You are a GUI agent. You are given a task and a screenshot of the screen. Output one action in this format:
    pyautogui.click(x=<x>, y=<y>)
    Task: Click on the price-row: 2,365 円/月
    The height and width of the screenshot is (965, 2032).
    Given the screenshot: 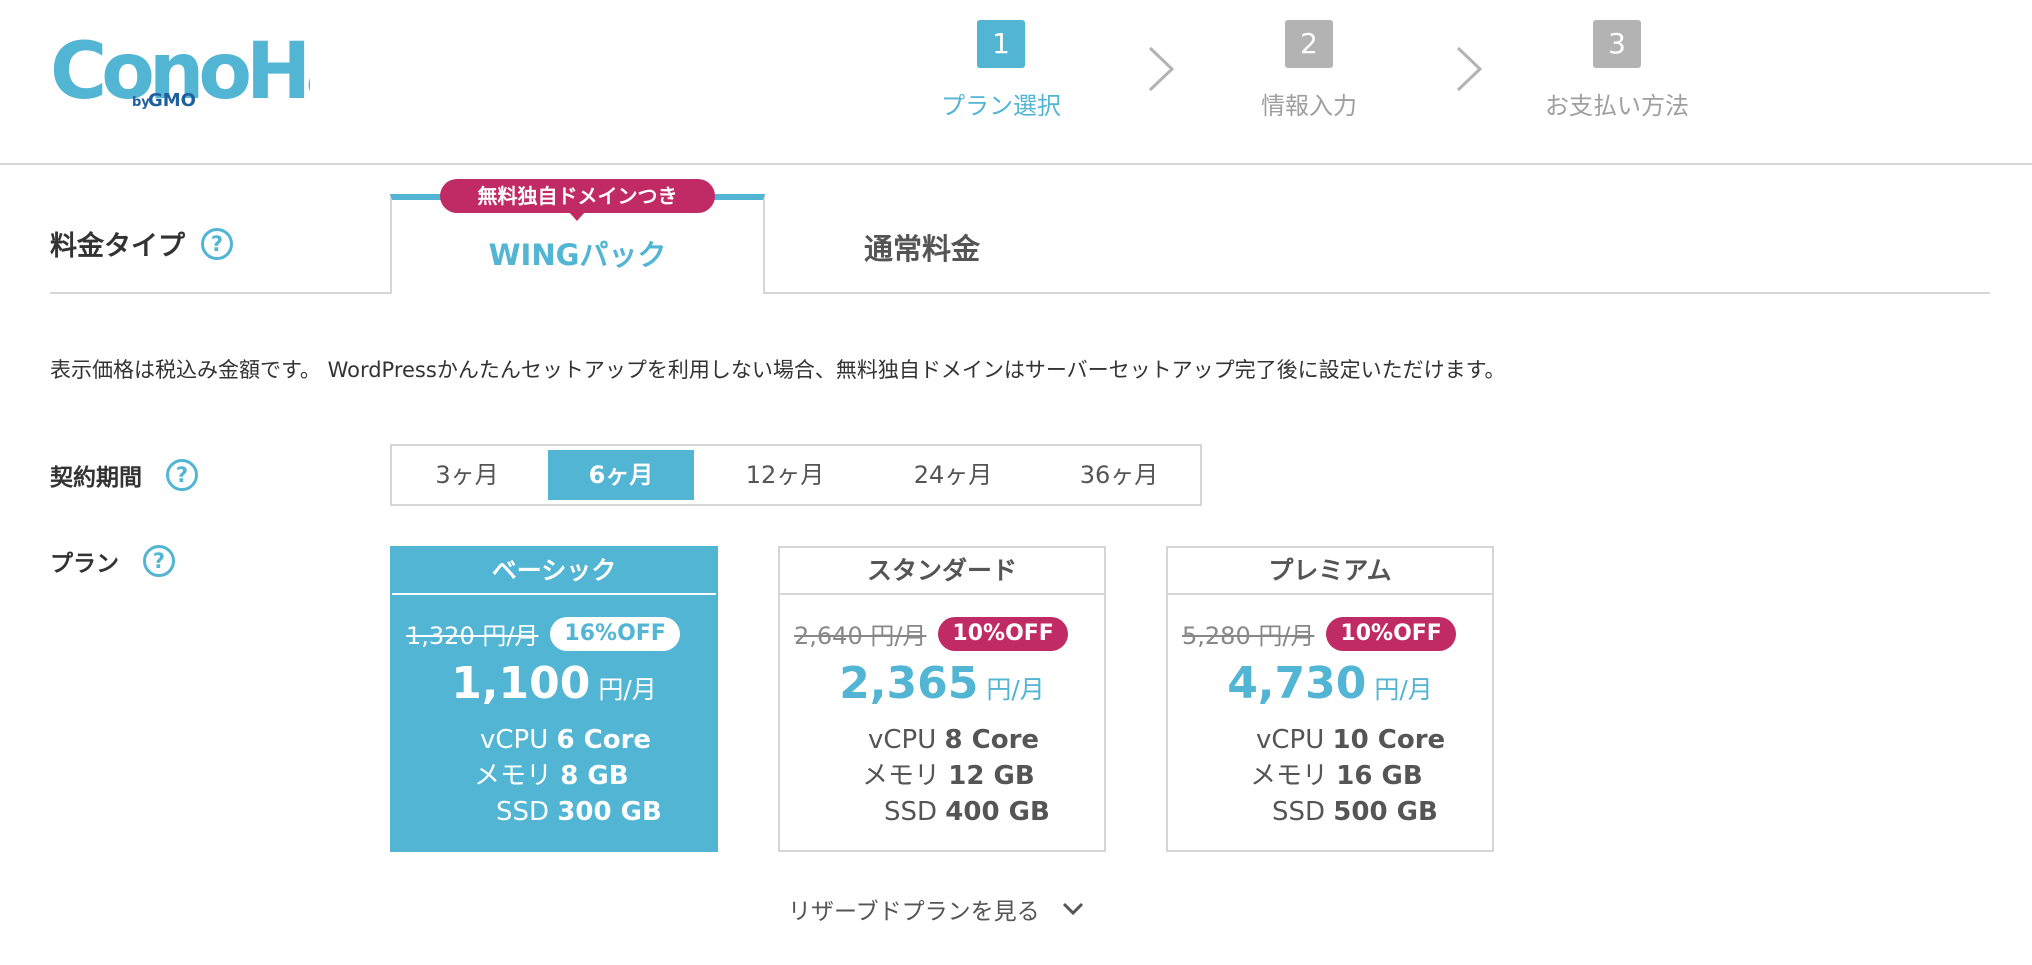 What is the action you would take?
    pyautogui.click(x=942, y=683)
    